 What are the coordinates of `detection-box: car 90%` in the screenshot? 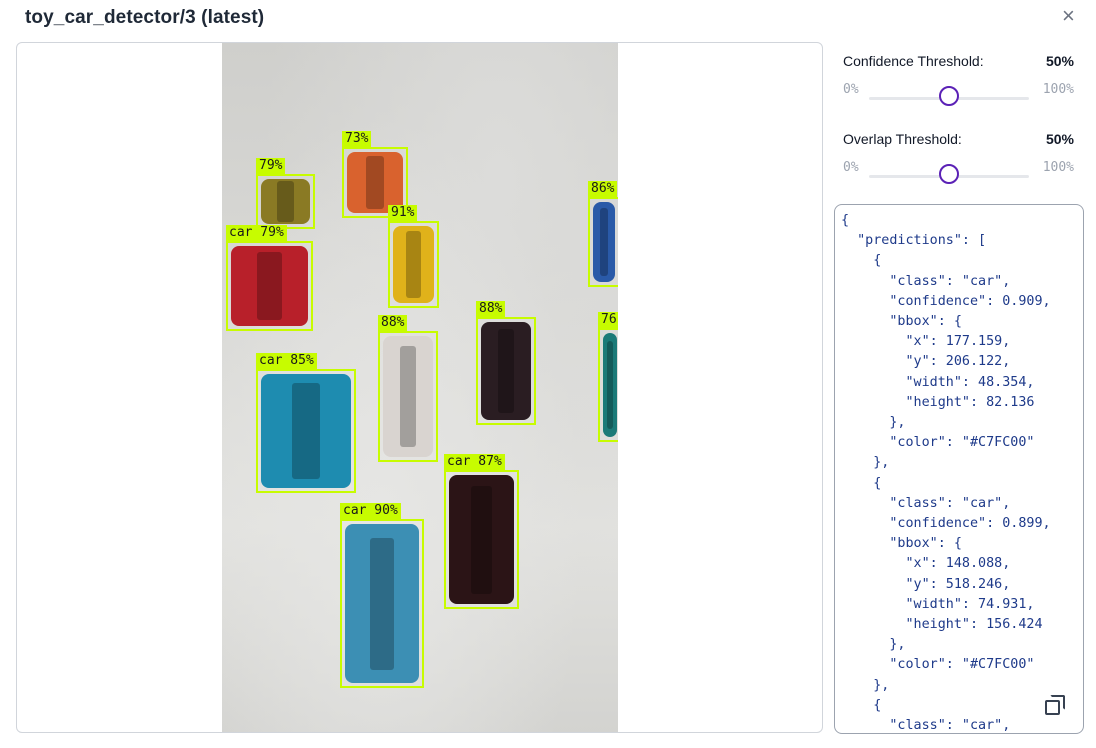 It's located at (382, 595).